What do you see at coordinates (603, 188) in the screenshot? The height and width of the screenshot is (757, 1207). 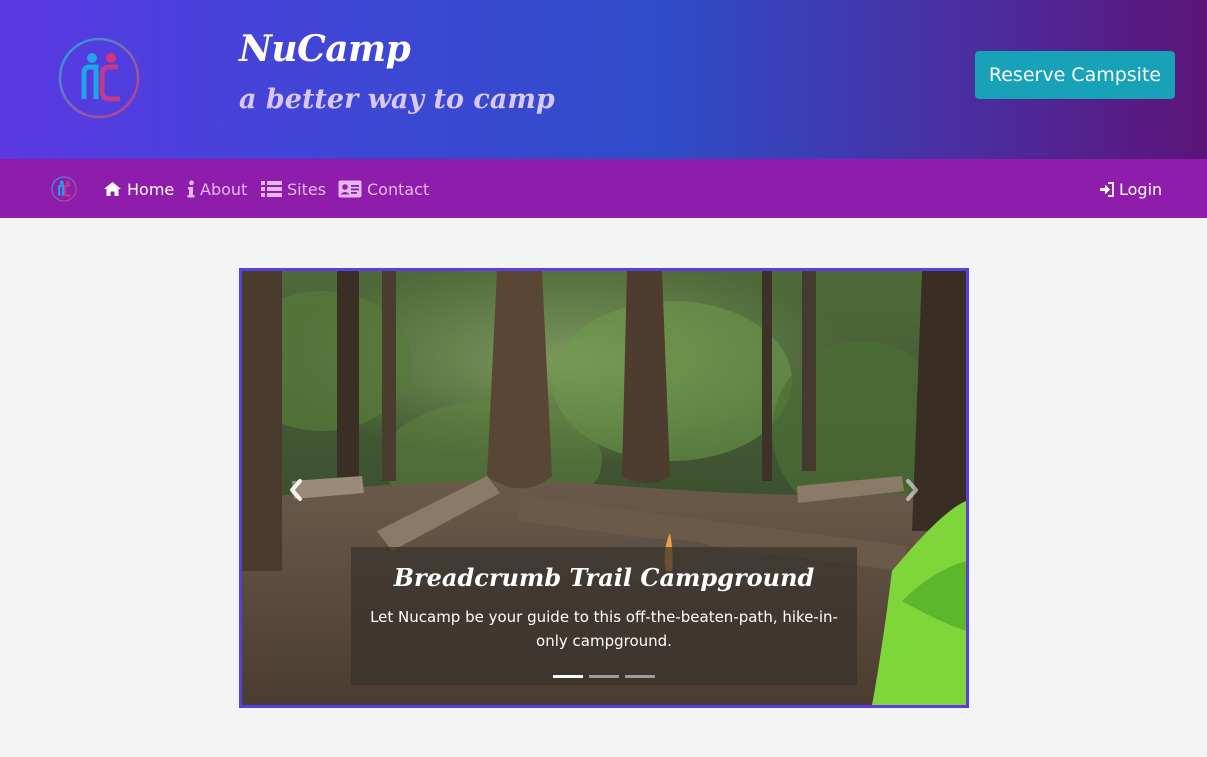 I see `main-navbar: Home About Sites Contact Login` at bounding box center [603, 188].